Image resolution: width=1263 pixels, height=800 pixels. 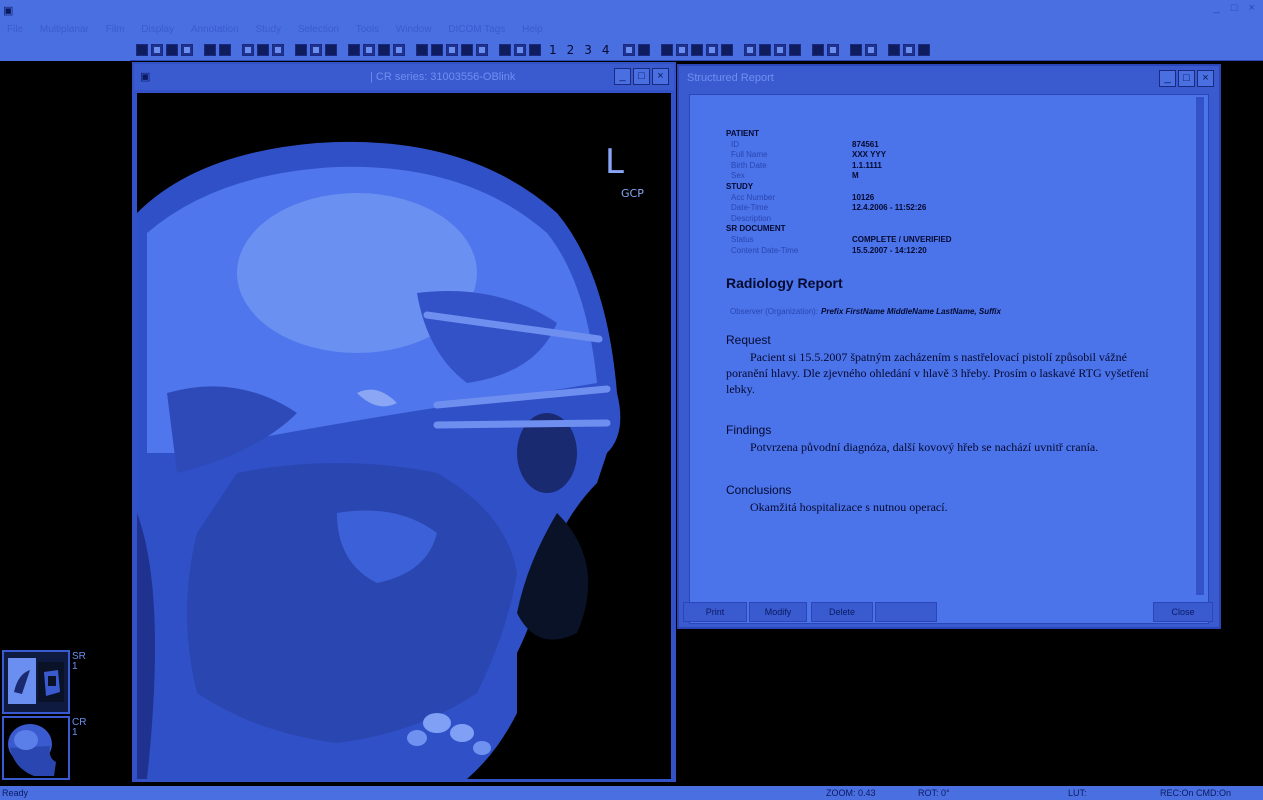 What do you see at coordinates (855, 176) in the screenshot?
I see `sex-value: M` at bounding box center [855, 176].